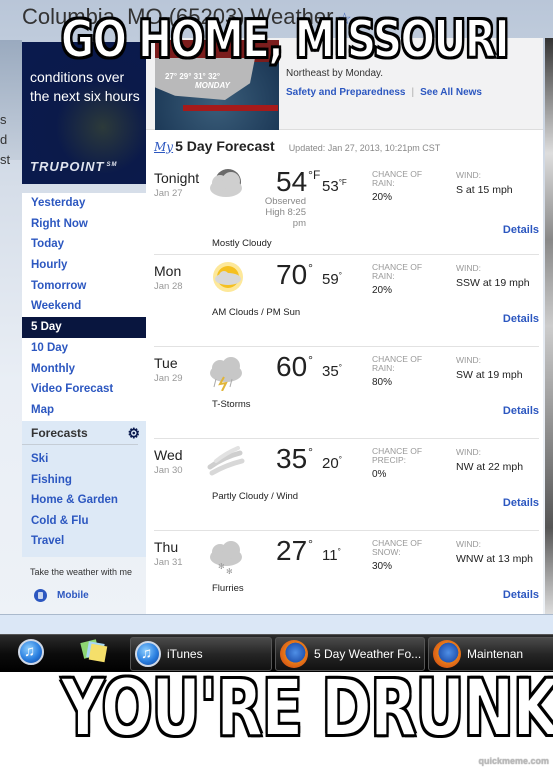 This screenshot has height=769, width=553. I want to click on day-date: Jan 30, so click(168, 470).